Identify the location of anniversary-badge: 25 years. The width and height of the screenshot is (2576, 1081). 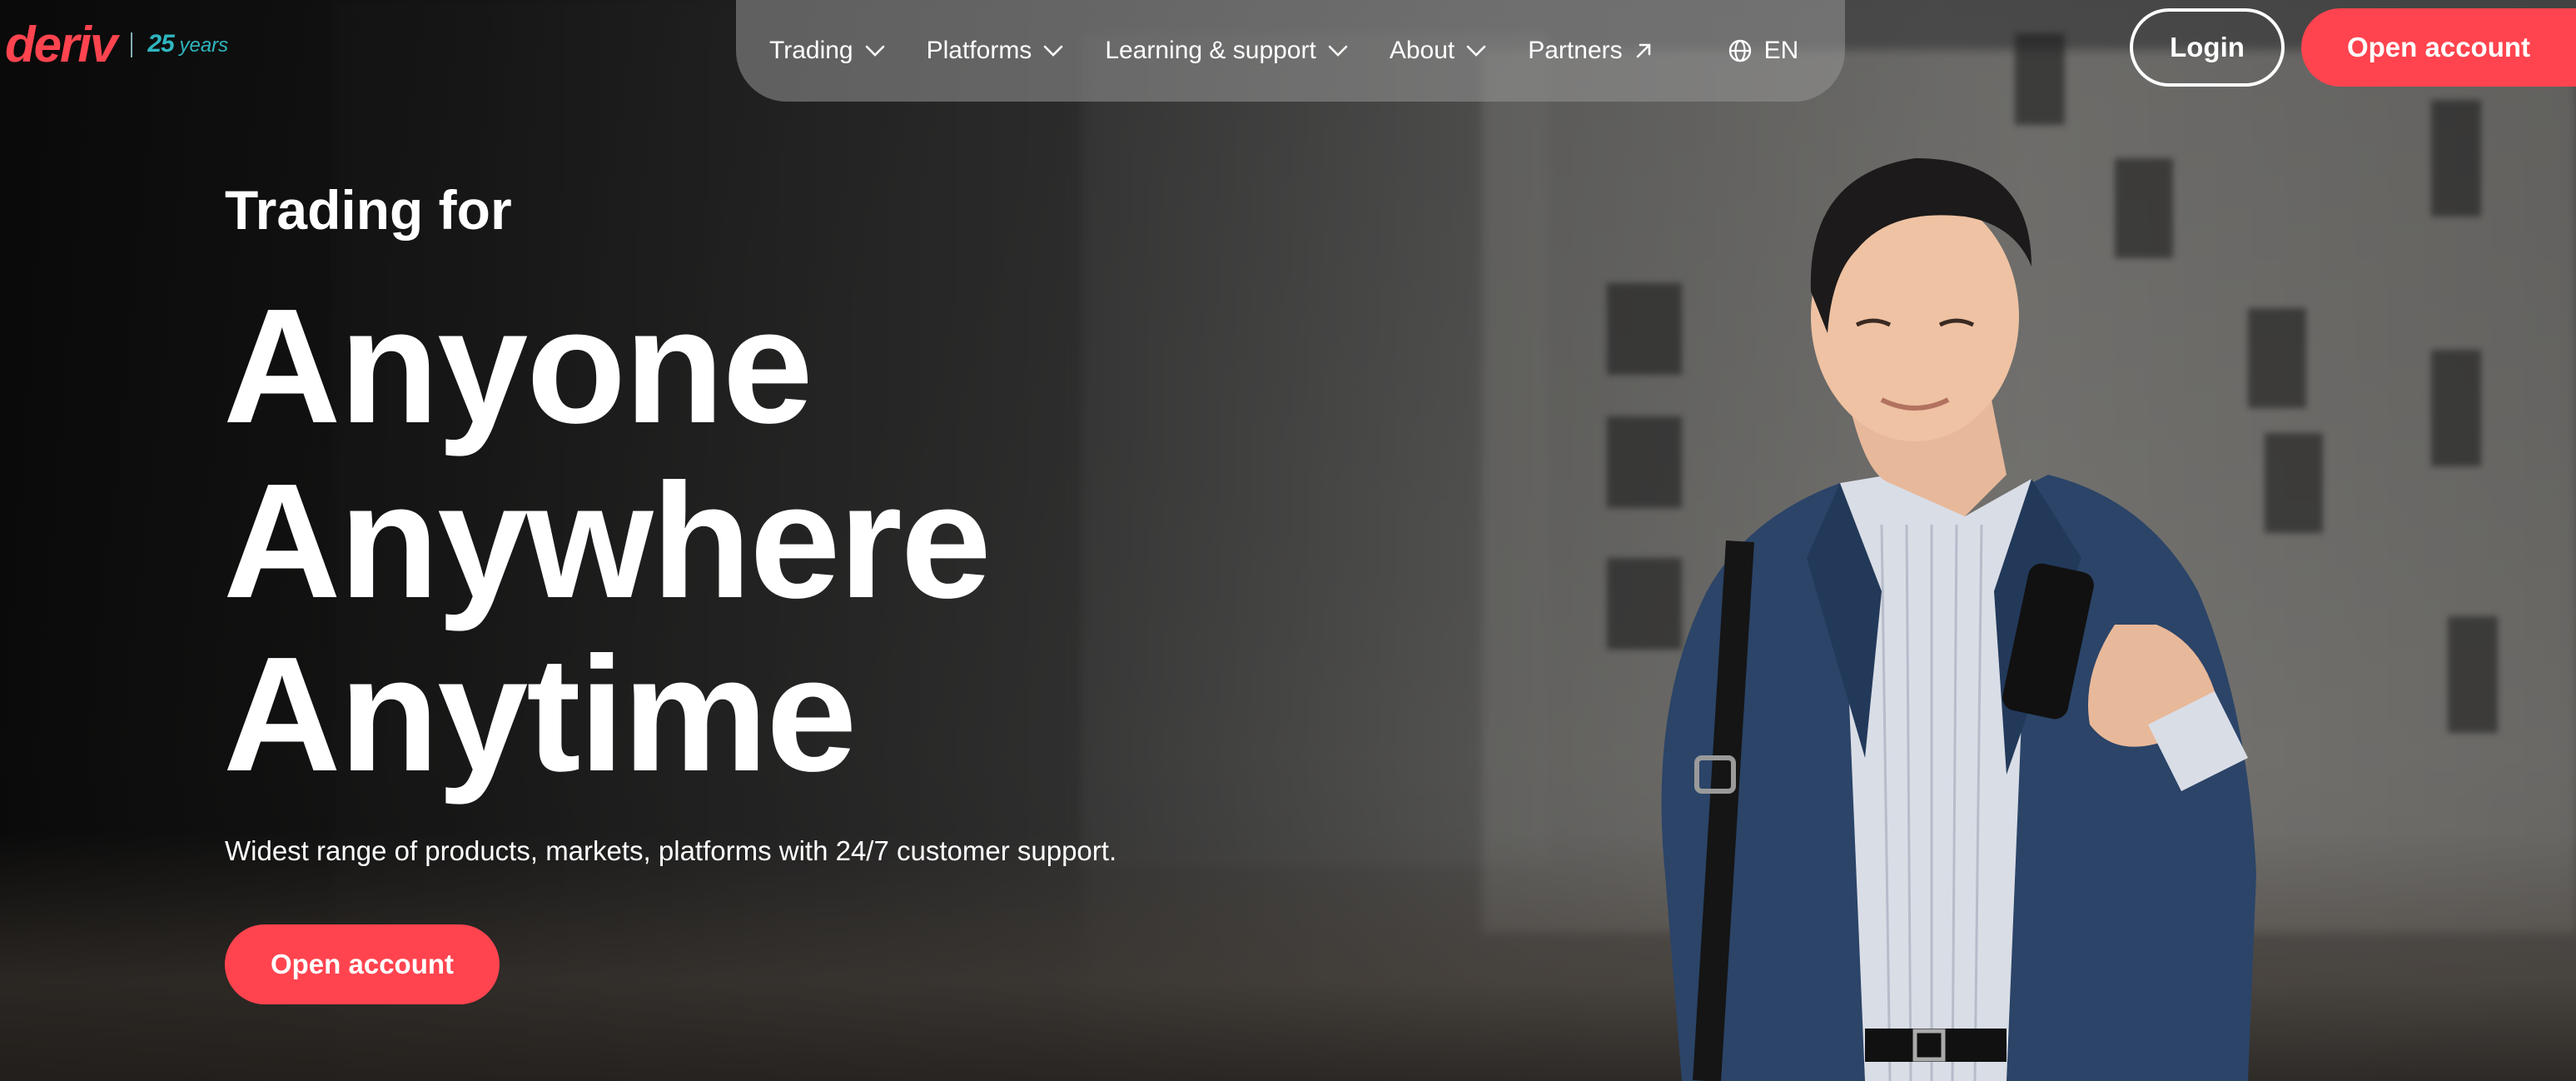
(187, 45).